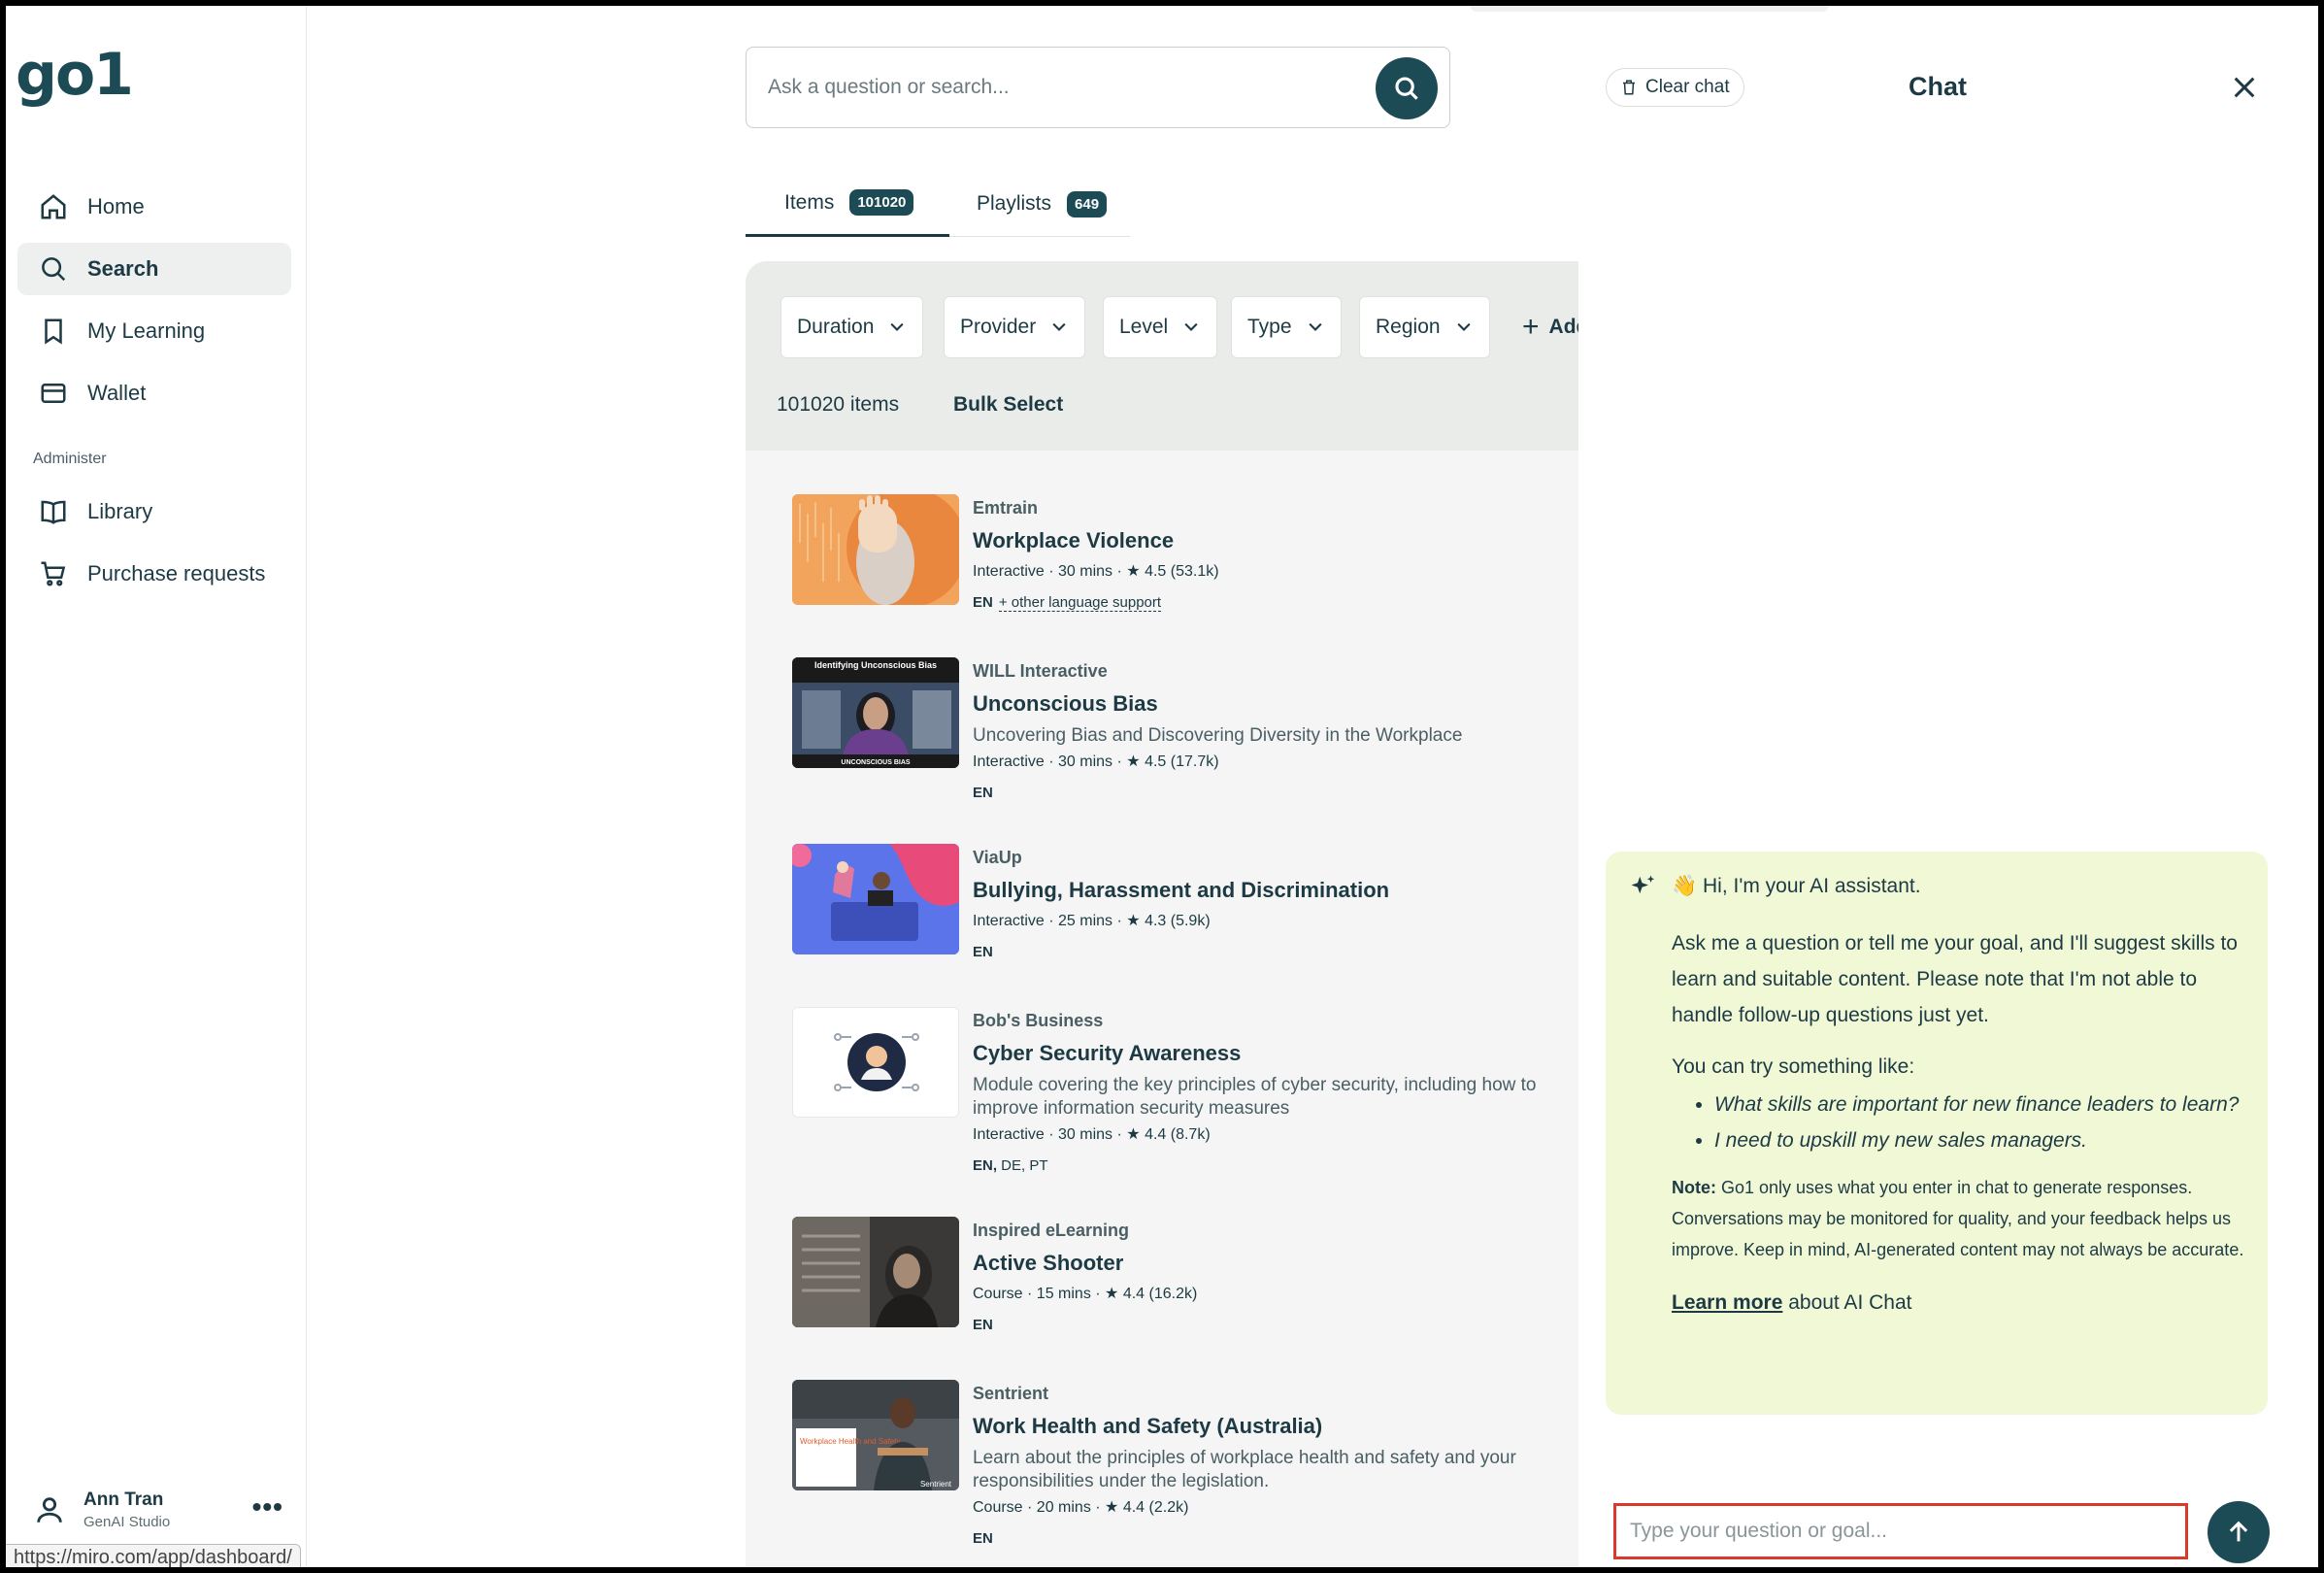 The image size is (2324, 1573). What do you see at coordinates (1424, 327) in the screenshot?
I see `filter-region: Region` at bounding box center [1424, 327].